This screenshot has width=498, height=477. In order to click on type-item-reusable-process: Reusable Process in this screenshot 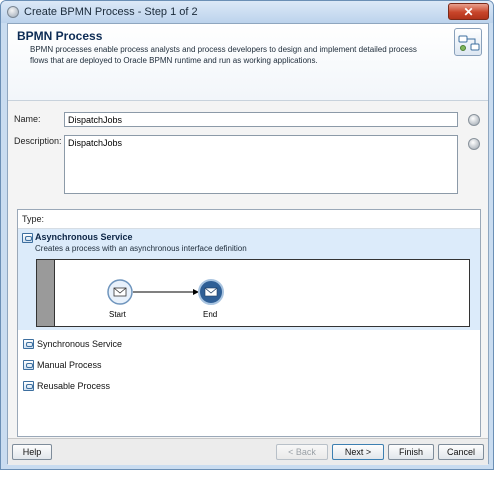, I will do `click(249, 386)`.